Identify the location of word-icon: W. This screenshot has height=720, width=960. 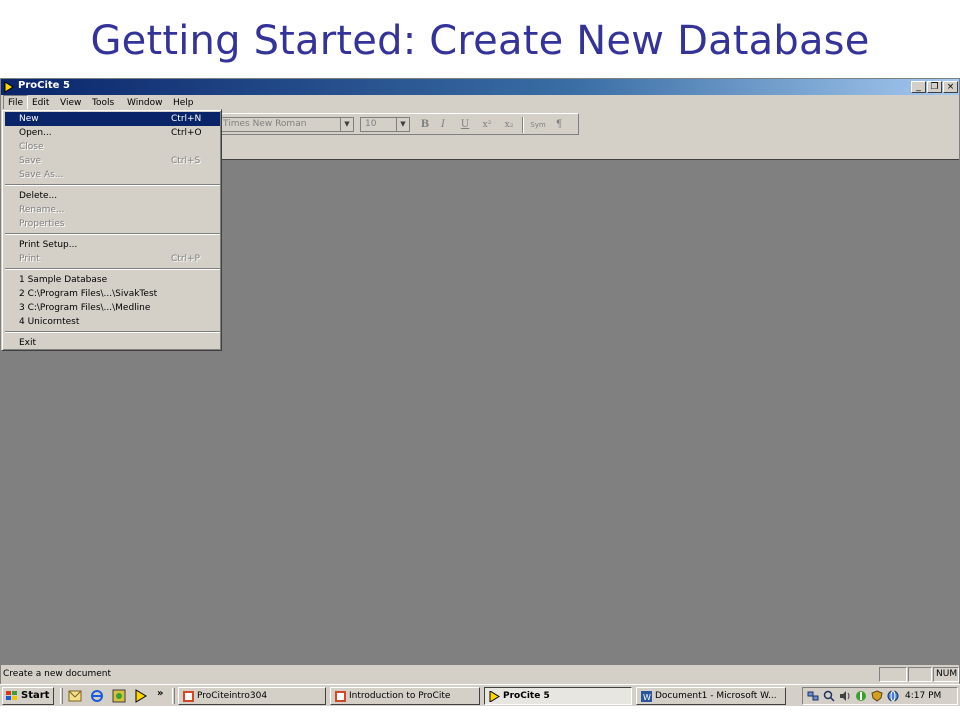
(646, 696).